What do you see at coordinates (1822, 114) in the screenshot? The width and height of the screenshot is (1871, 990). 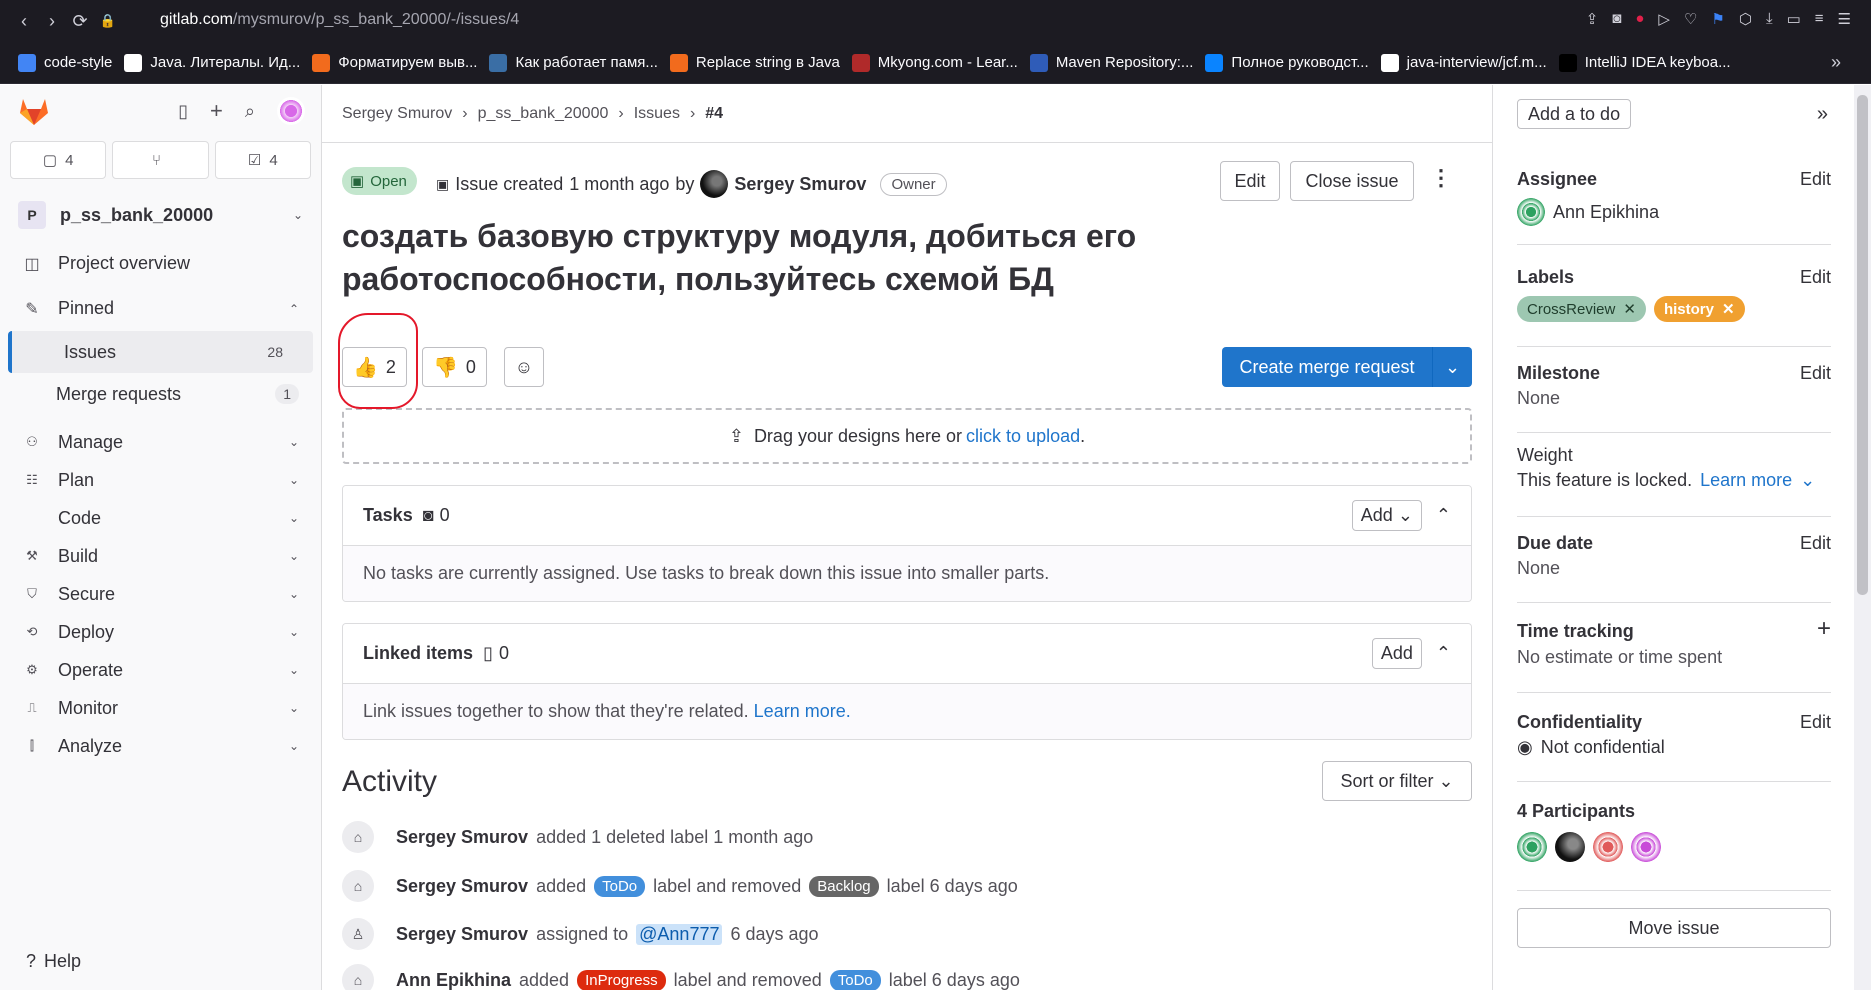 I see `collapse-sidebar-icon: »` at bounding box center [1822, 114].